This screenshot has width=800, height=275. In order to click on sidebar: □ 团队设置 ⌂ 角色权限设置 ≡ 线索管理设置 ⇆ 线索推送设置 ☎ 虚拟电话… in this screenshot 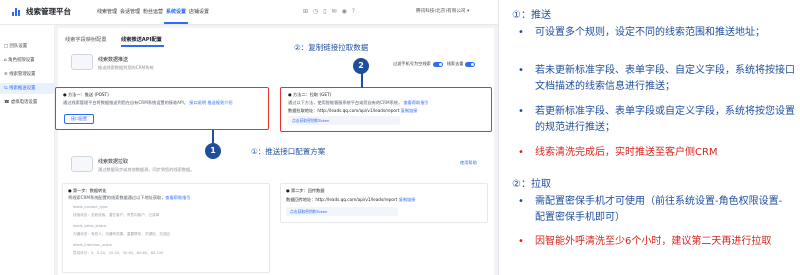, I will do `click(27, 150)`.